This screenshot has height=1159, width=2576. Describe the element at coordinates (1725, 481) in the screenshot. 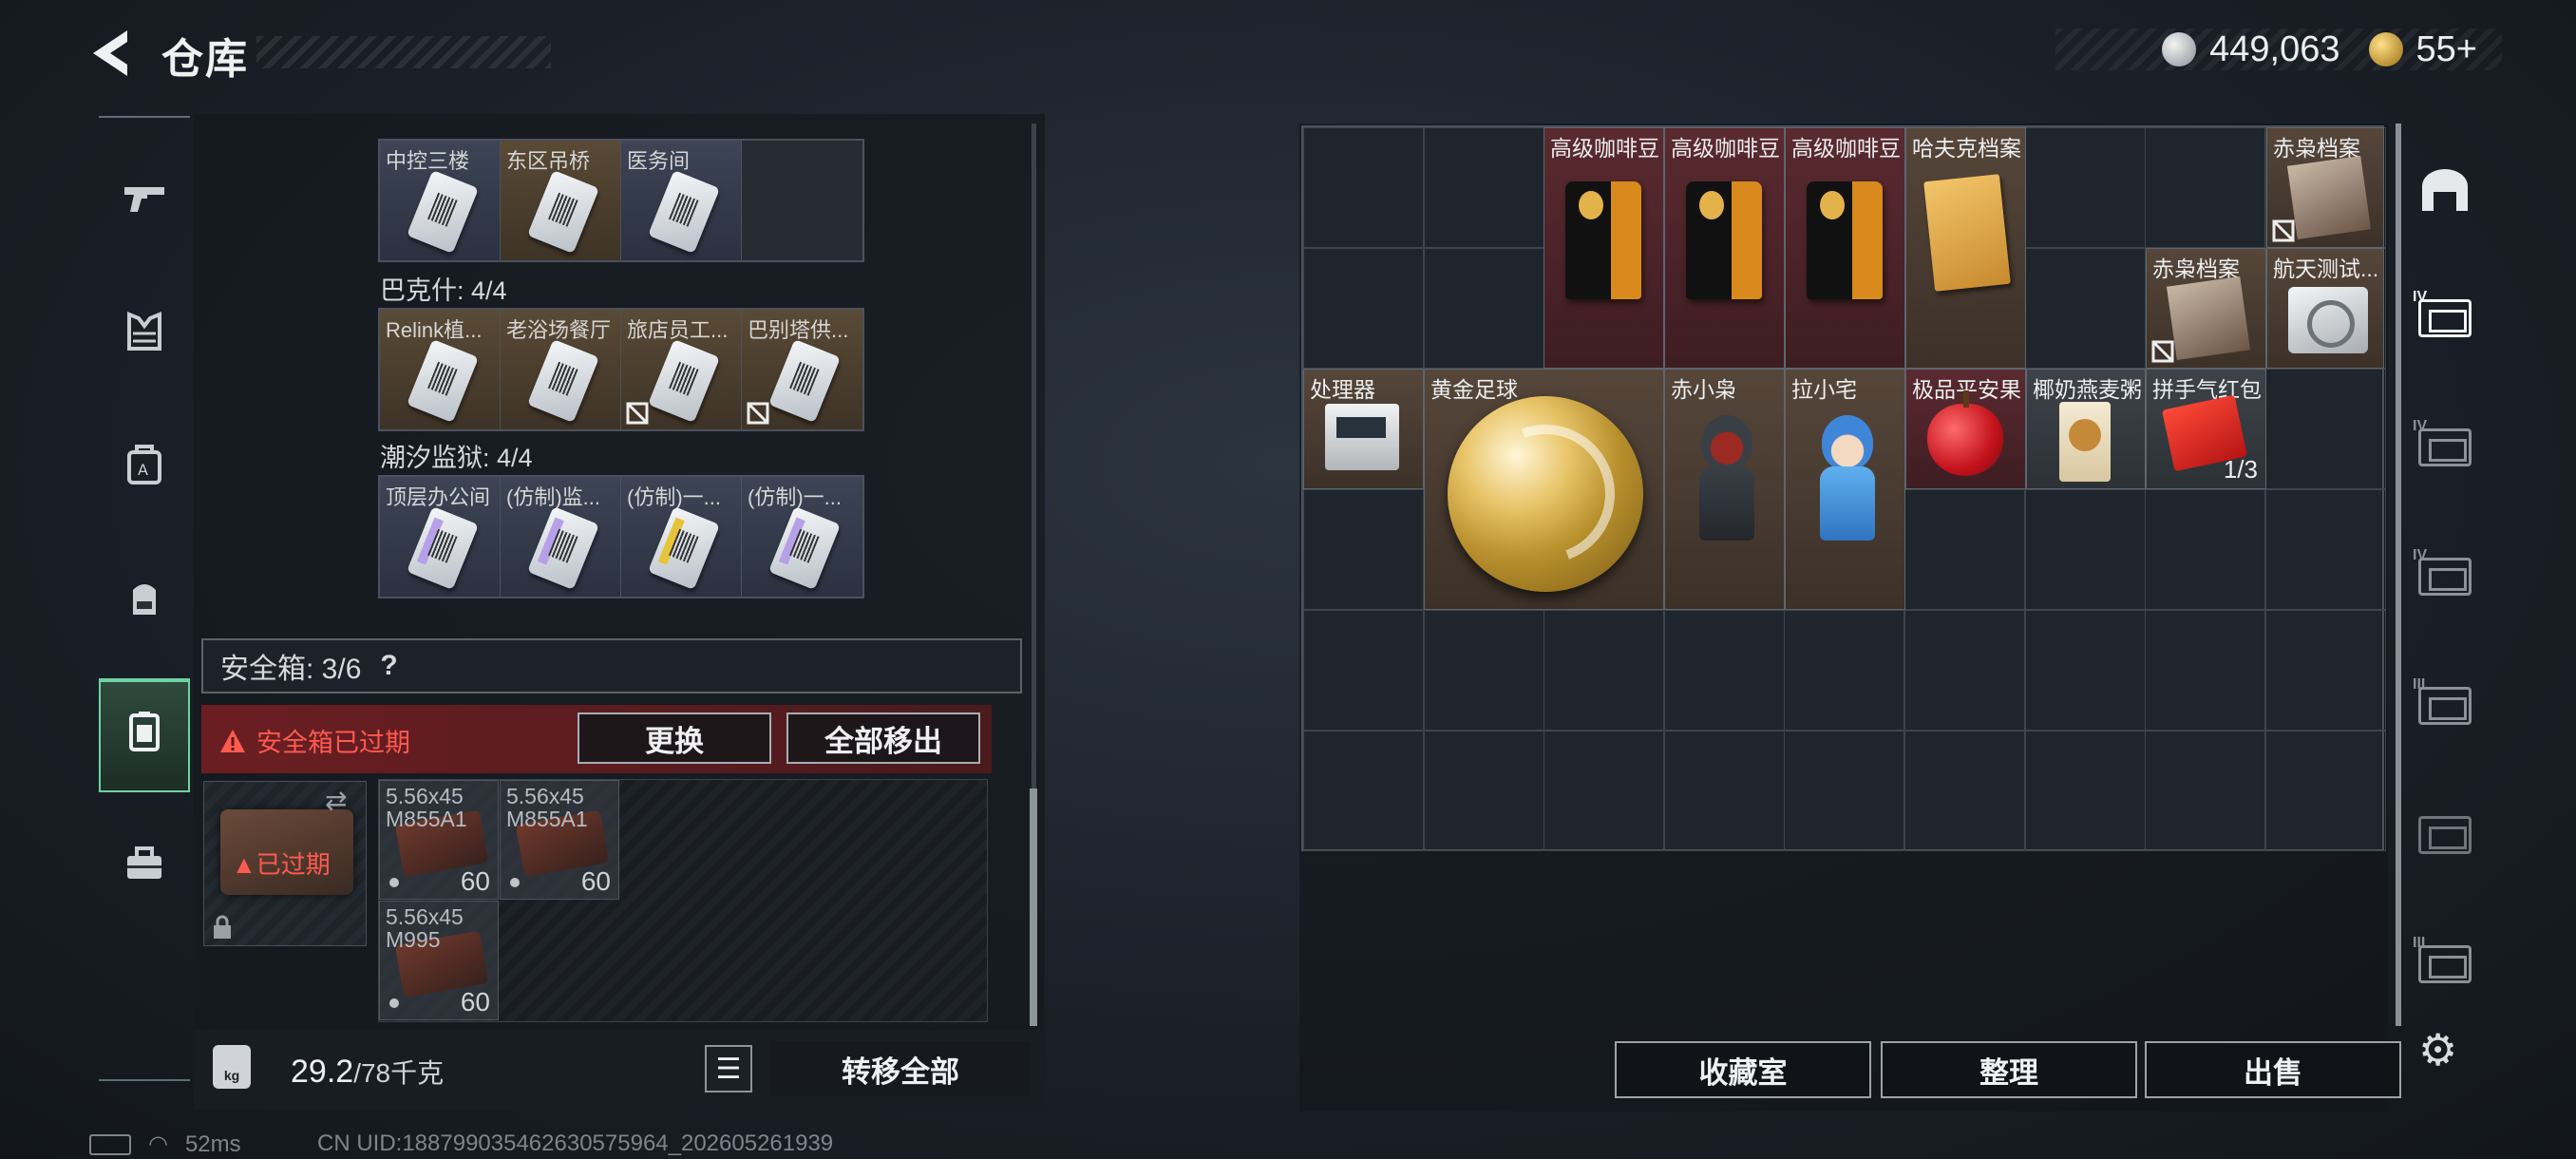

I see `figure-icon` at that location.